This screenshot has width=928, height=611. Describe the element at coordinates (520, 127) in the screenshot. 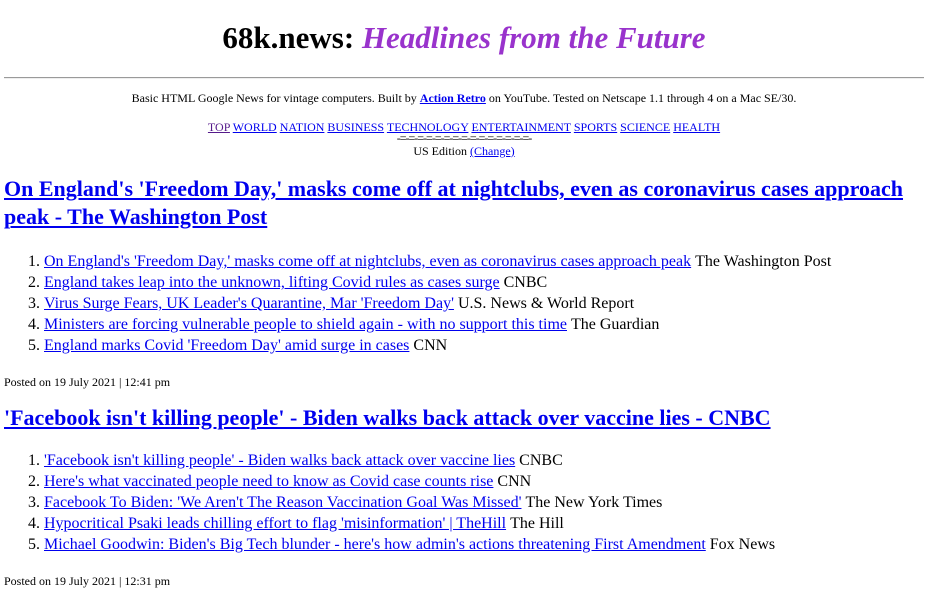

I see `nav-entertainment: ENTERTAINMENT` at that location.